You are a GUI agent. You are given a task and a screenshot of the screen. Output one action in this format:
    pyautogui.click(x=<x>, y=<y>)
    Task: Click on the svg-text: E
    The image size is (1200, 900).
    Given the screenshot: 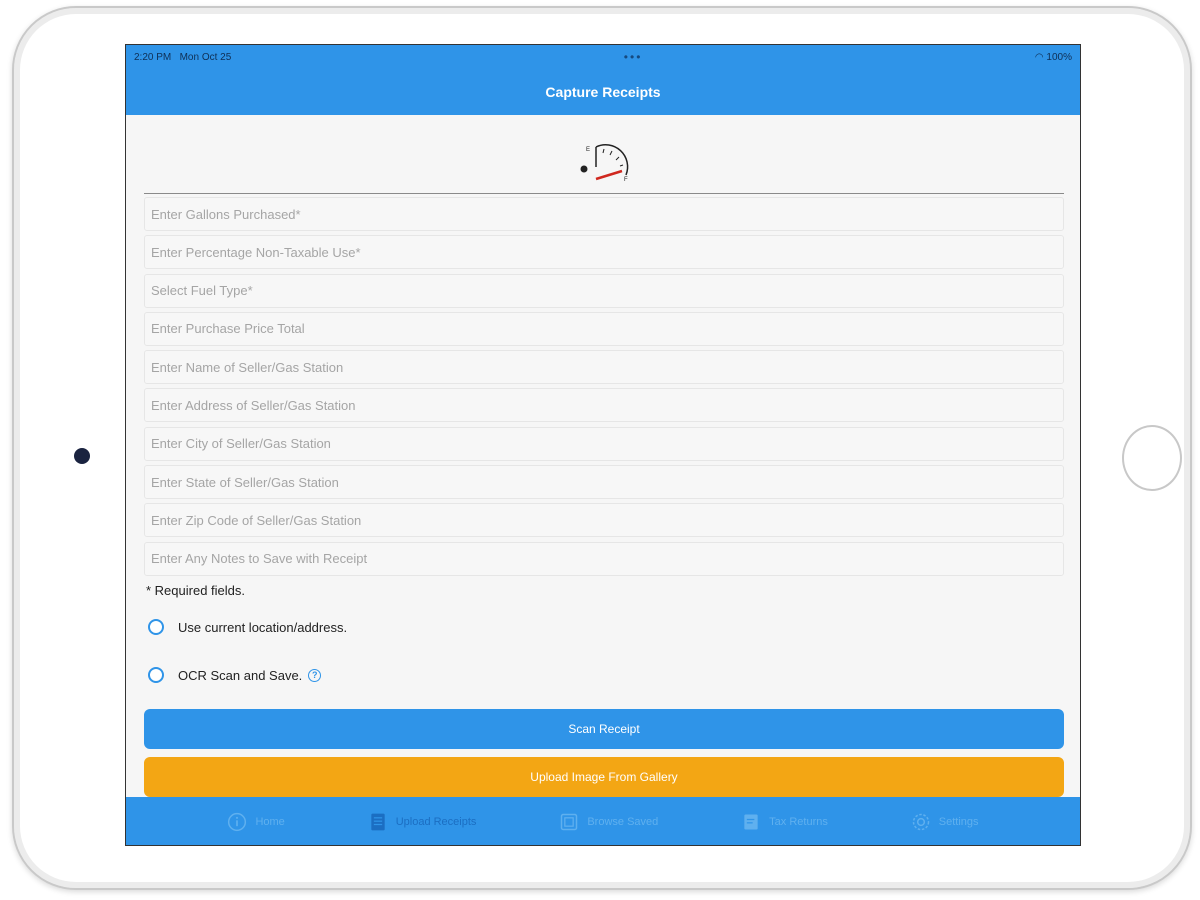 What is the action you would take?
    pyautogui.click(x=588, y=150)
    